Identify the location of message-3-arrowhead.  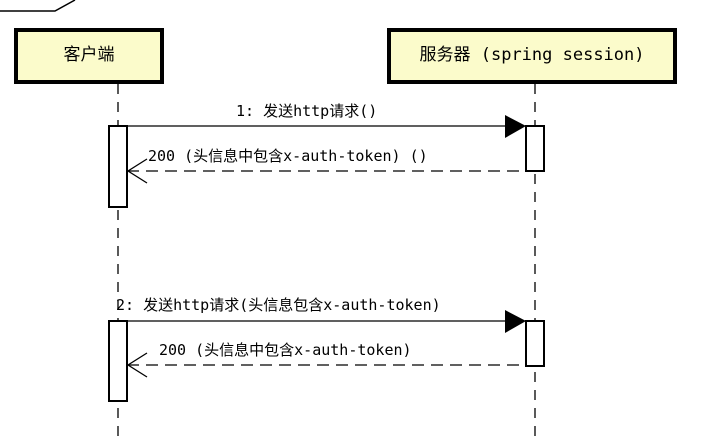
(515, 321).